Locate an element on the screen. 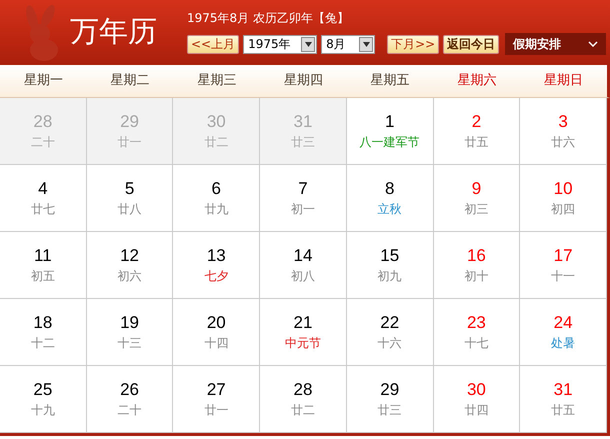 The width and height of the screenshot is (610, 439). day-cell: 22 十六 is located at coordinates (390, 332).